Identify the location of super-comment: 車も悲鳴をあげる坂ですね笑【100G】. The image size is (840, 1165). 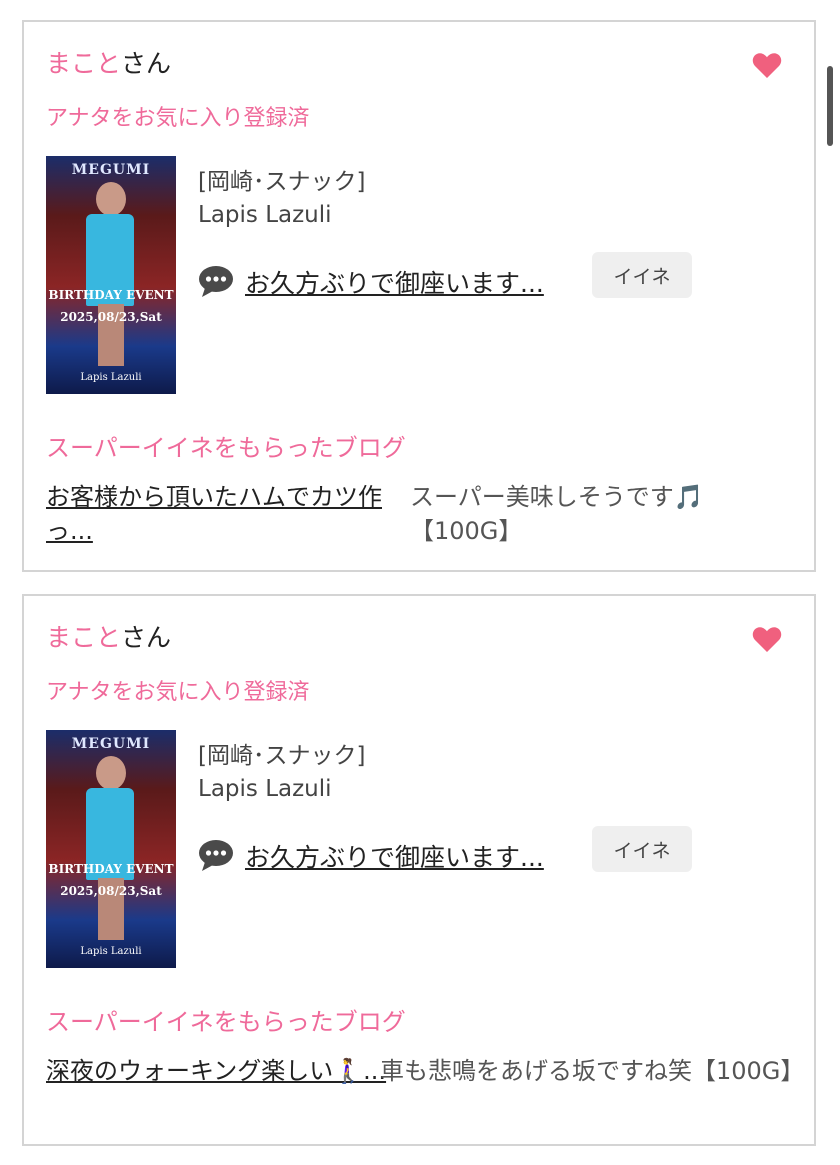
(592, 1071).